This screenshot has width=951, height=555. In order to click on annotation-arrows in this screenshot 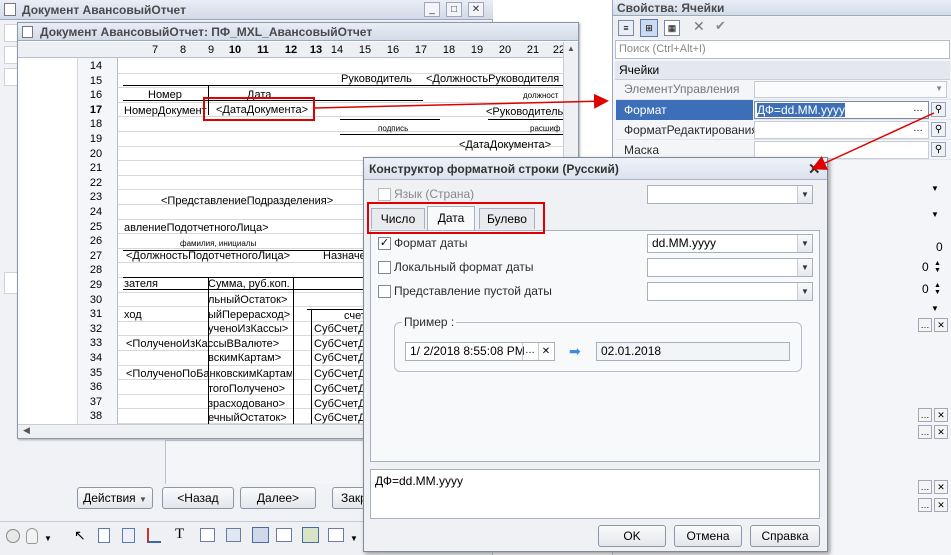, I will do `click(624, 131)`.